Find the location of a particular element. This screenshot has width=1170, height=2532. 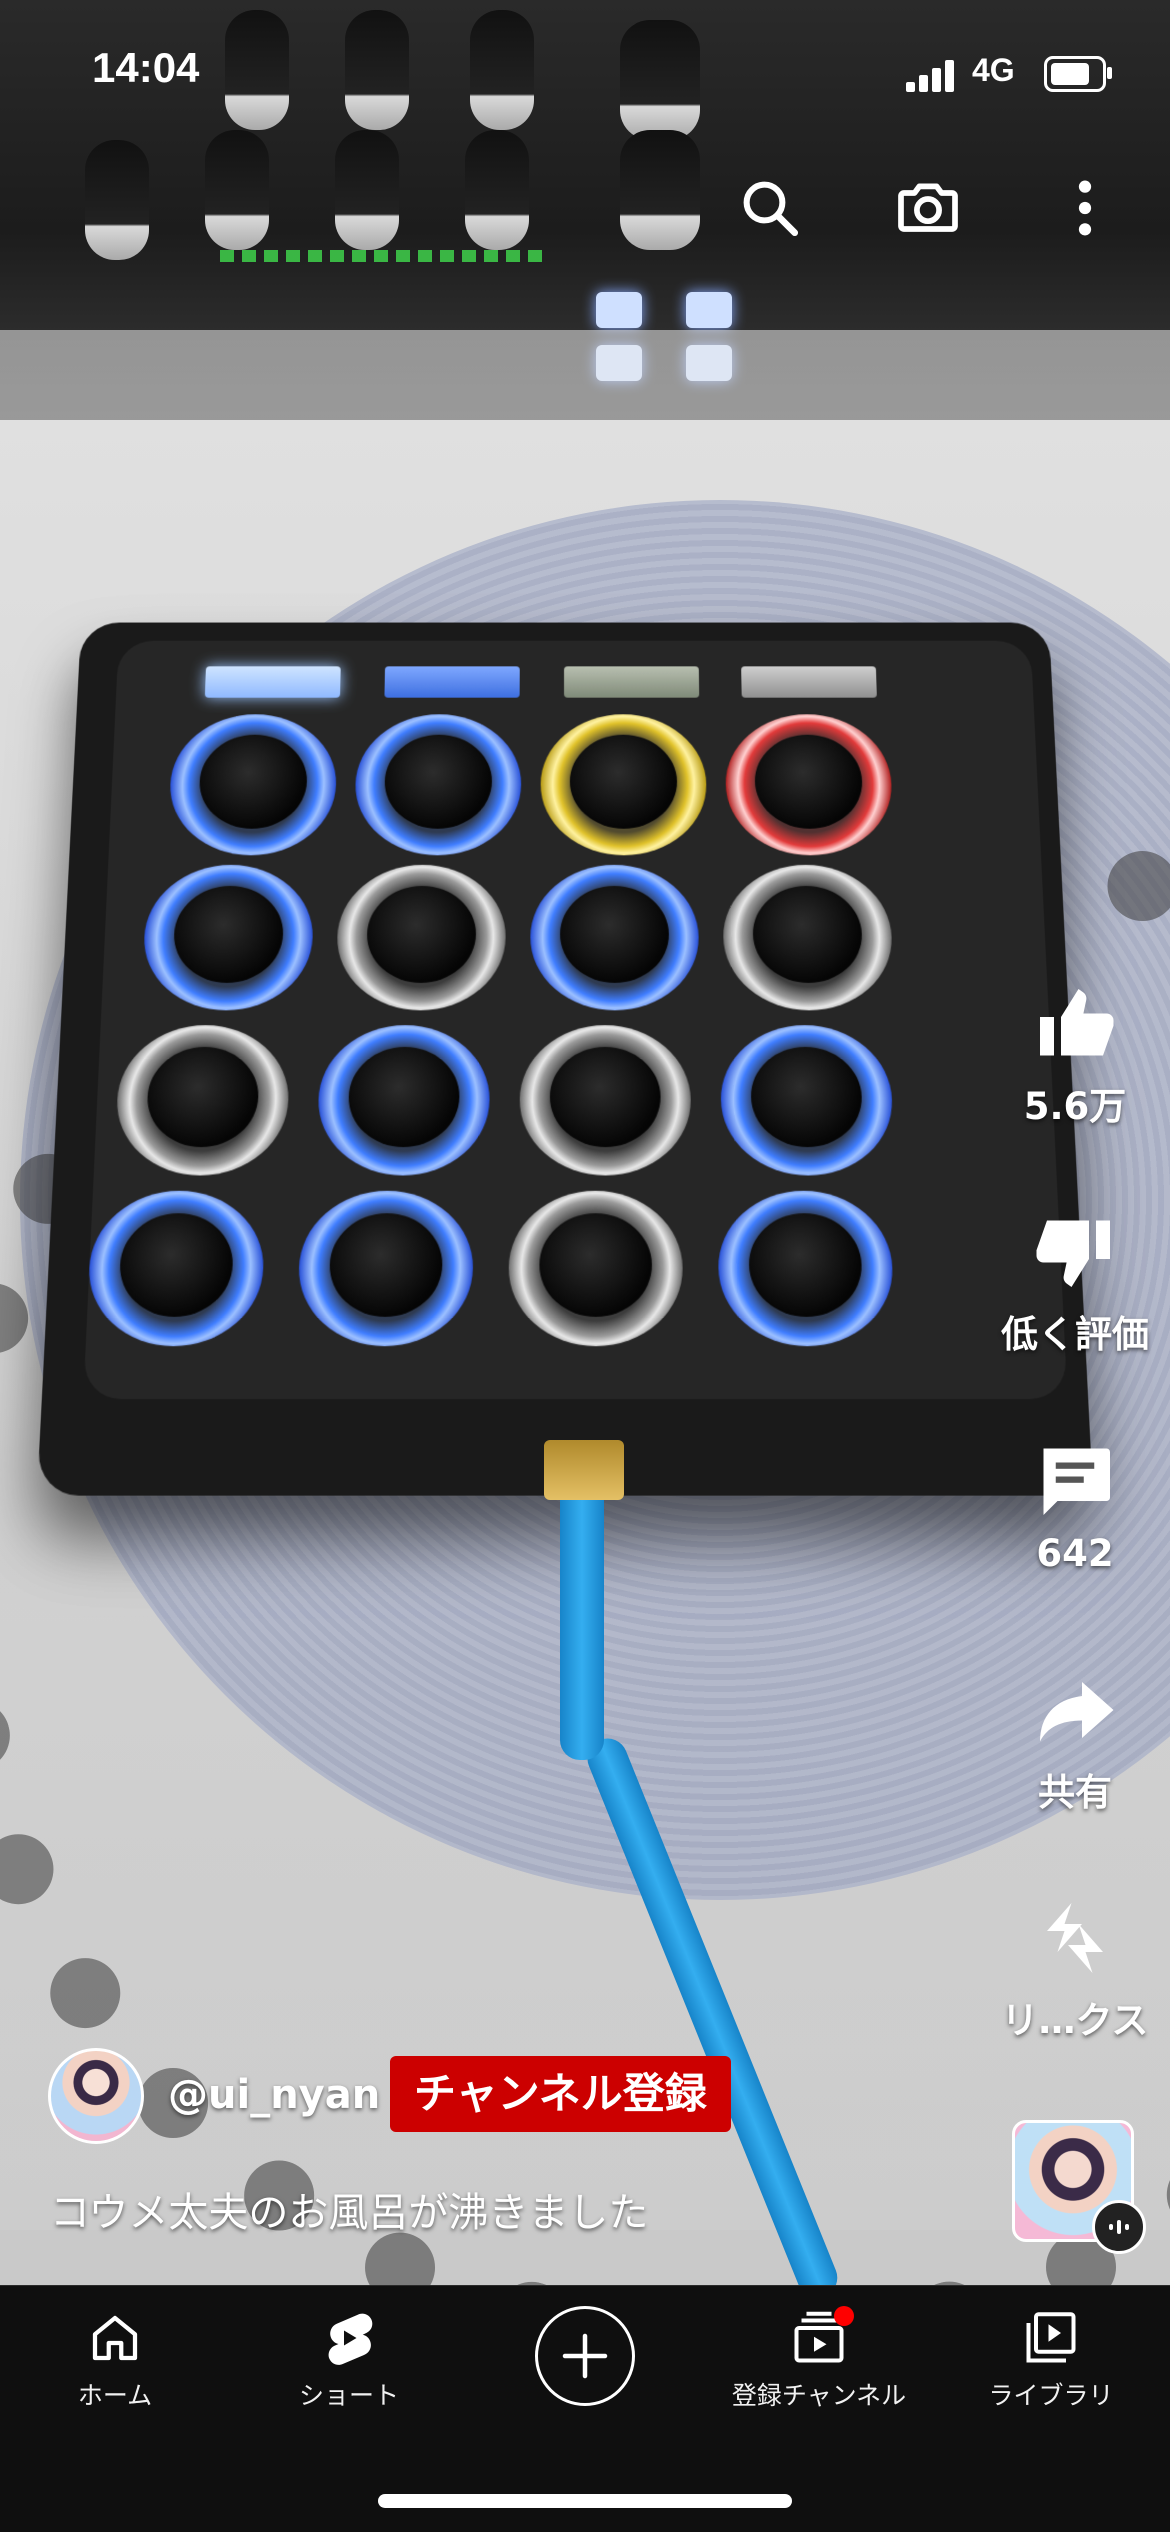

create-button is located at coordinates (585, 2356).